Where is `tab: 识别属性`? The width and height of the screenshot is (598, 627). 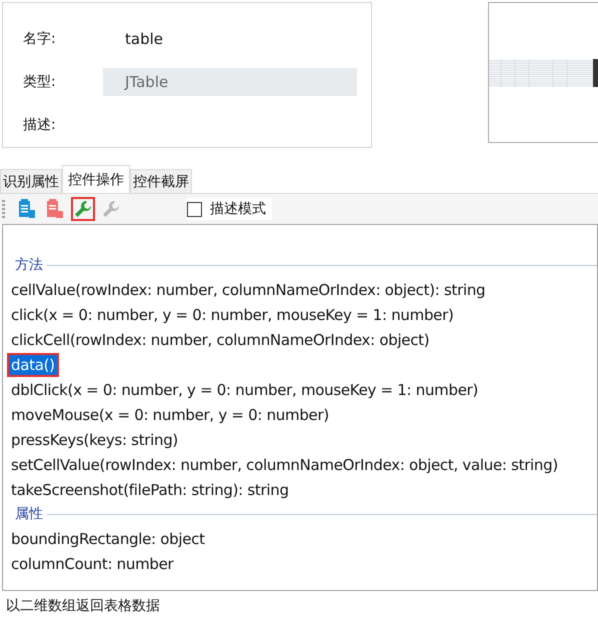 tab: 识别属性 is located at coordinates (31, 181).